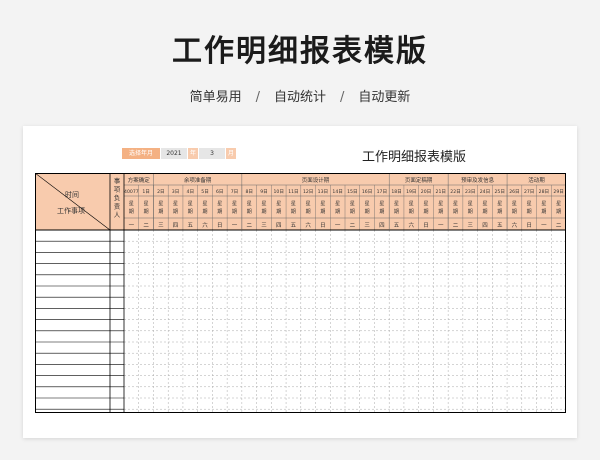  I want to click on date-label: 23日, so click(470, 192).